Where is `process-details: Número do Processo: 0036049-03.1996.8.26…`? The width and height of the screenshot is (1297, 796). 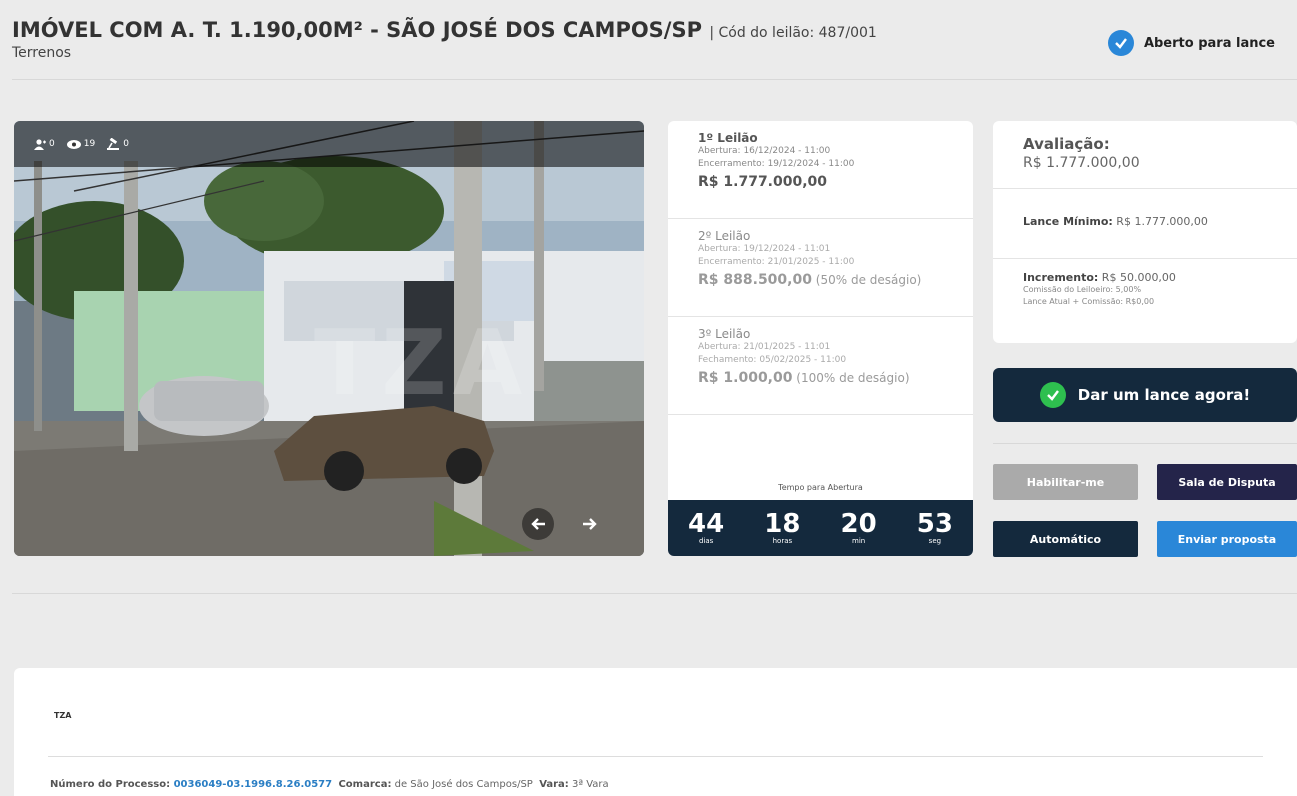 process-details: Número do Processo: 0036049-03.1996.8.26… is located at coordinates (329, 784).